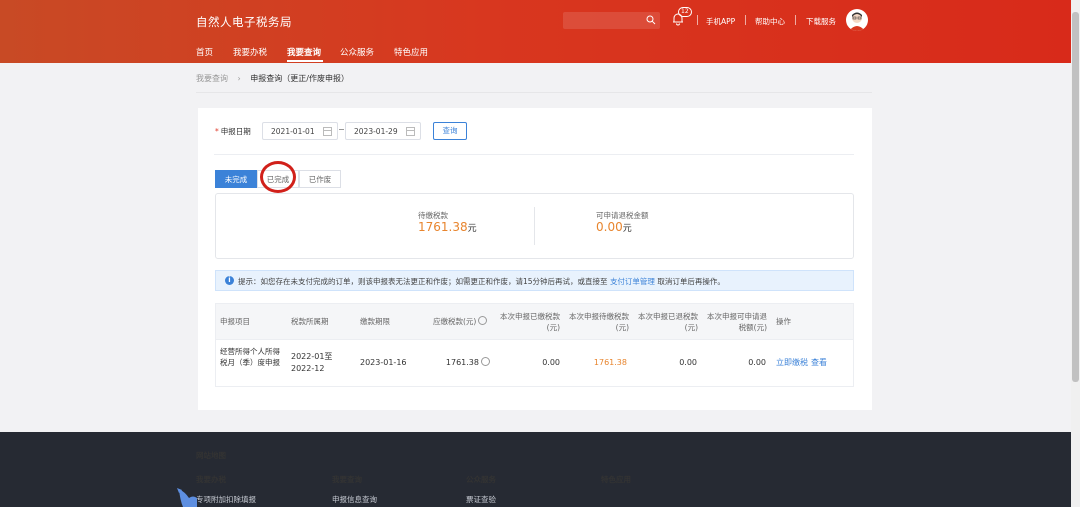 The height and width of the screenshot is (507, 1080). I want to click on scrollbar-thumb, so click(1075, 197).